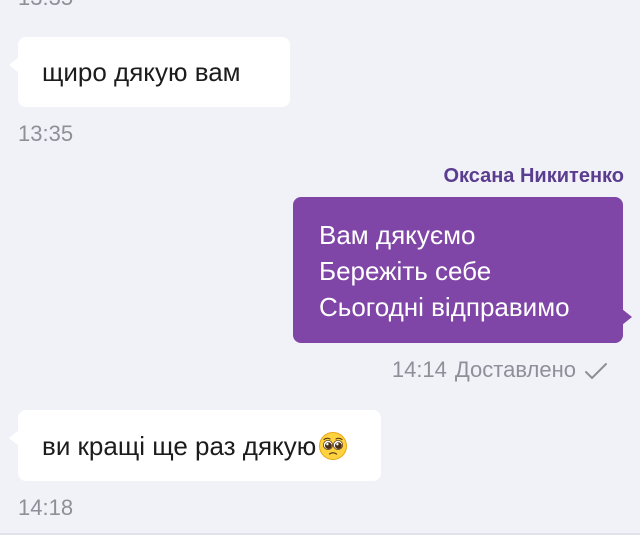  I want to click on message-line: Вам дякуємо, so click(397, 235).